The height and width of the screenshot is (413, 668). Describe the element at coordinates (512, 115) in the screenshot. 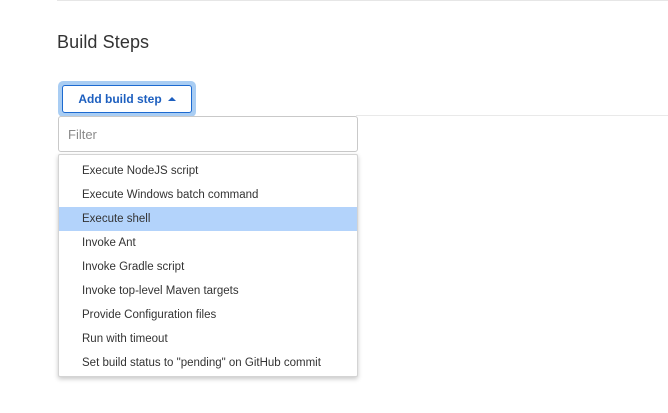

I see `content-divider` at that location.